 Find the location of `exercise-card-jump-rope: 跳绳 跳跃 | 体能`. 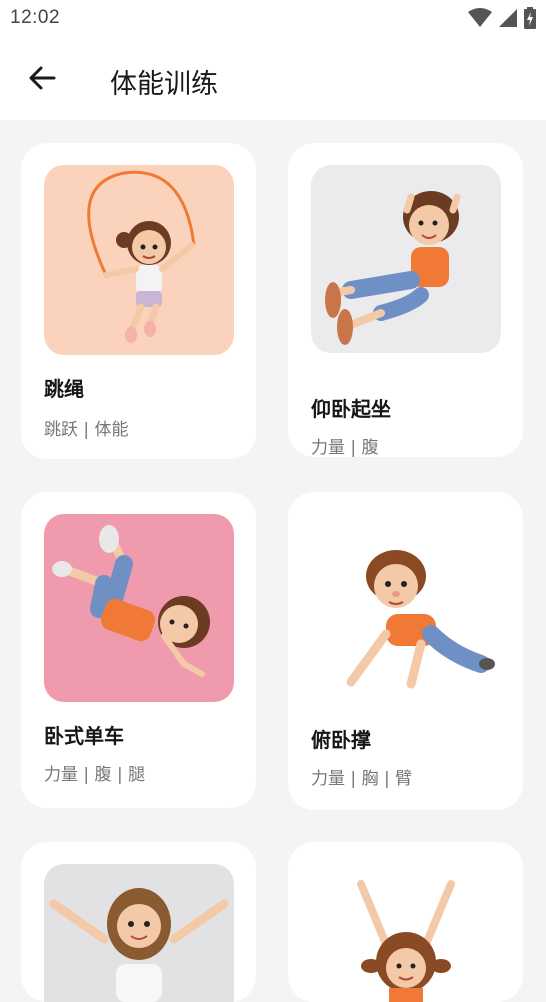

exercise-card-jump-rope: 跳绳 跳跃 | 体能 is located at coordinates (138, 301).